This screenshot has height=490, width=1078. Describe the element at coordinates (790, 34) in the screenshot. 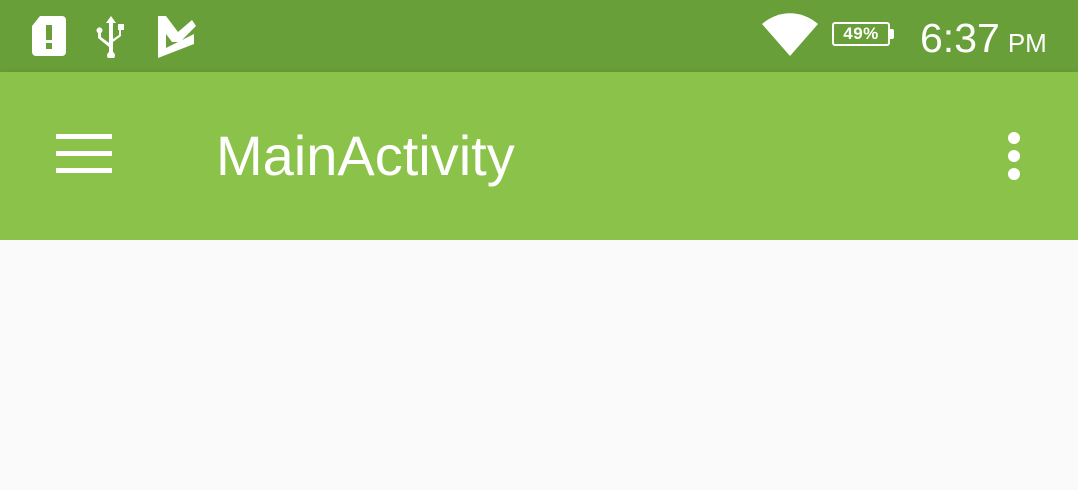

I see `wifi-icon` at that location.